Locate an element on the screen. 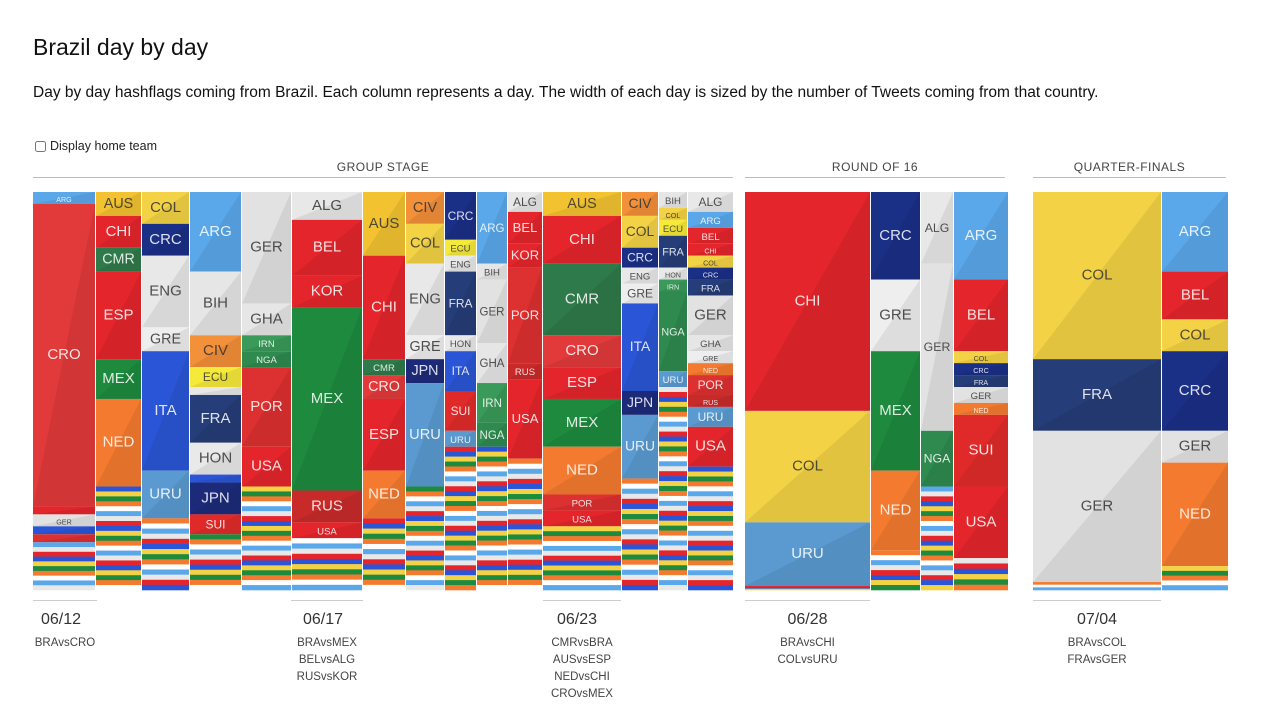  chart-segment-label: ARG is located at coordinates (1195, 231).